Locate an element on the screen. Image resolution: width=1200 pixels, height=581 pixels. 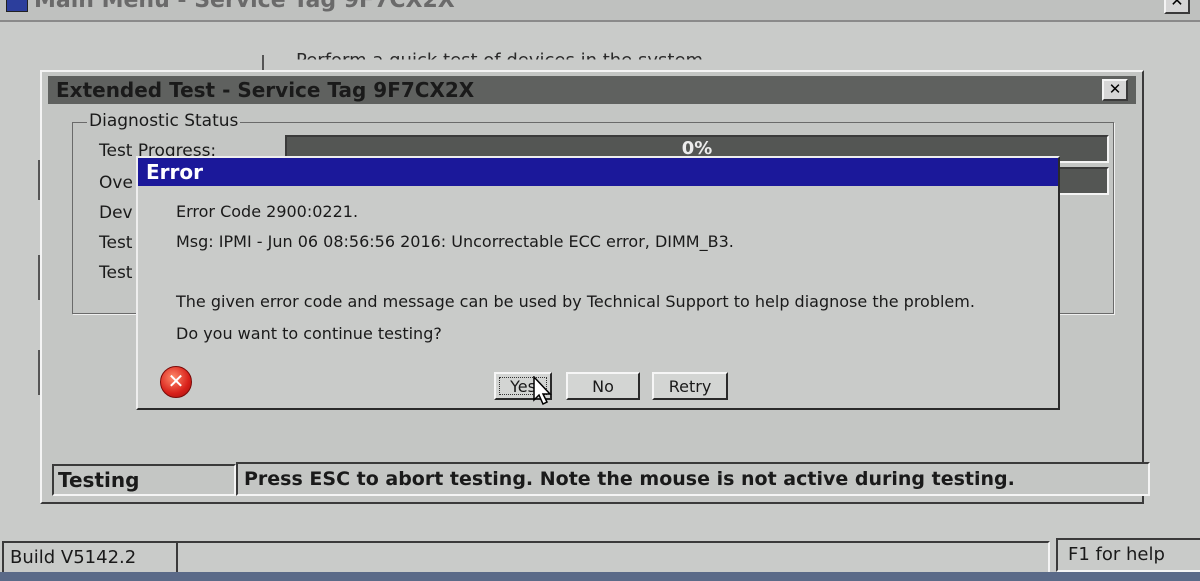
app-icon is located at coordinates (17, 6).